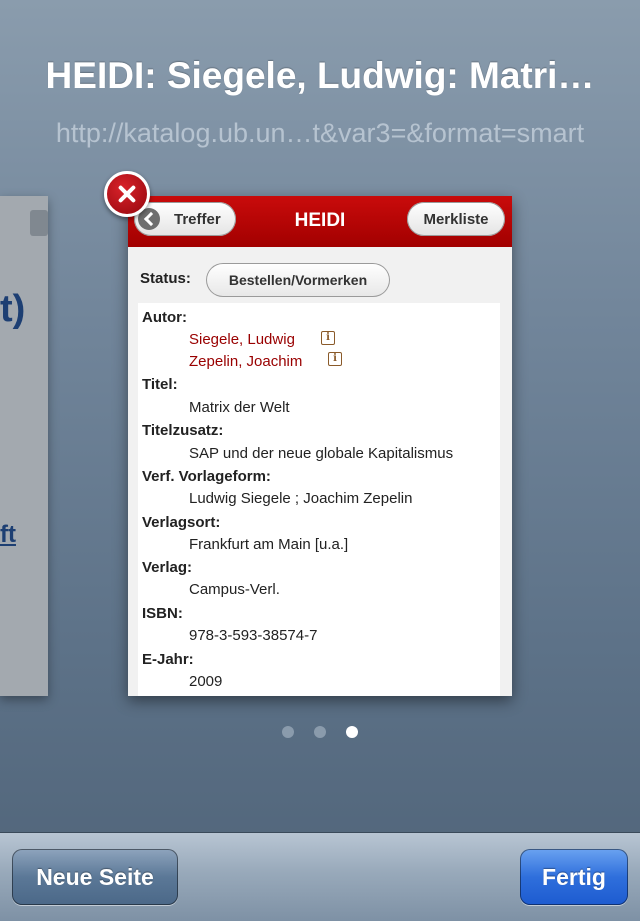  What do you see at coordinates (160, 384) in the screenshot?
I see `titel-label: Titel:` at bounding box center [160, 384].